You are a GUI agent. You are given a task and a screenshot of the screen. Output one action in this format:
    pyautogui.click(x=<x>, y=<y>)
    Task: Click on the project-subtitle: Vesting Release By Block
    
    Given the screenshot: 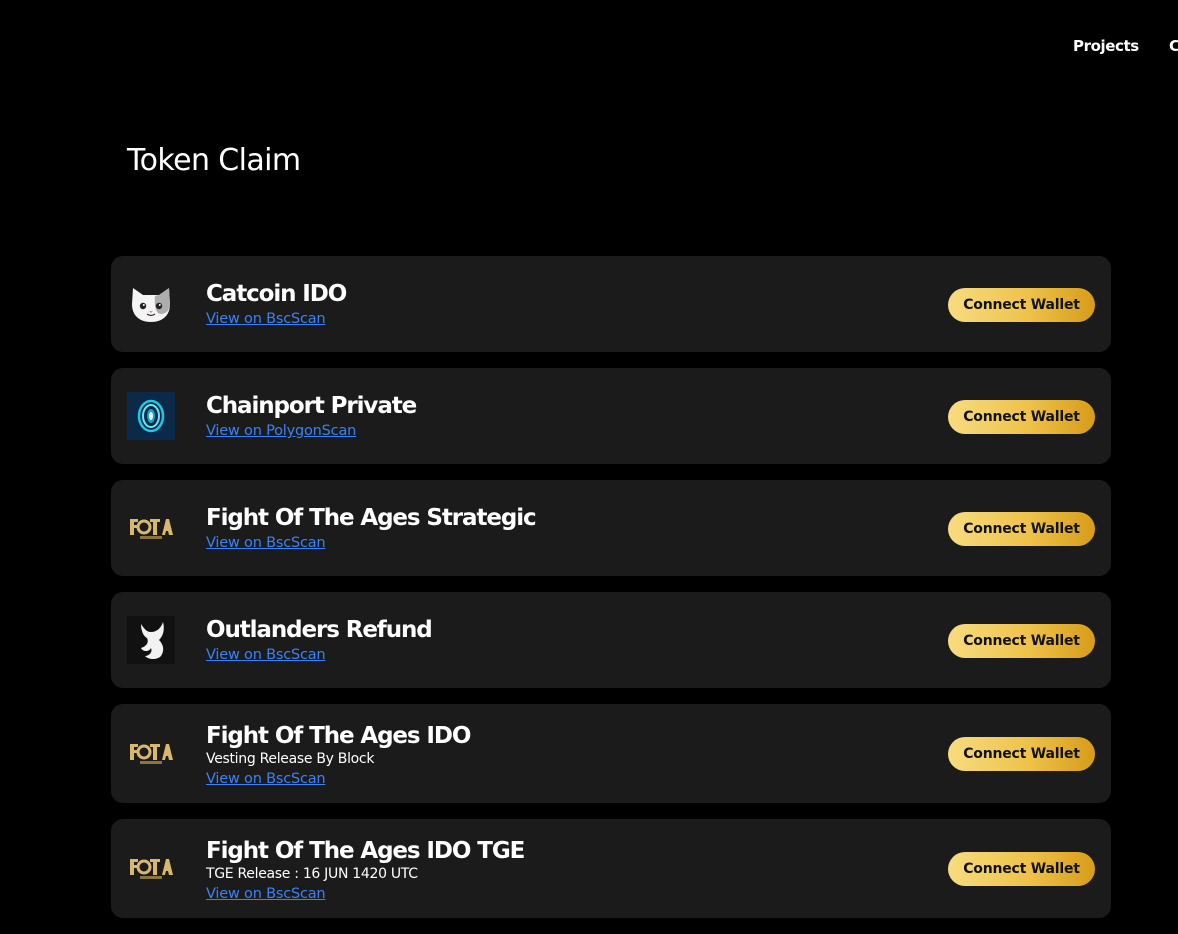 What is the action you would take?
    pyautogui.click(x=290, y=759)
    